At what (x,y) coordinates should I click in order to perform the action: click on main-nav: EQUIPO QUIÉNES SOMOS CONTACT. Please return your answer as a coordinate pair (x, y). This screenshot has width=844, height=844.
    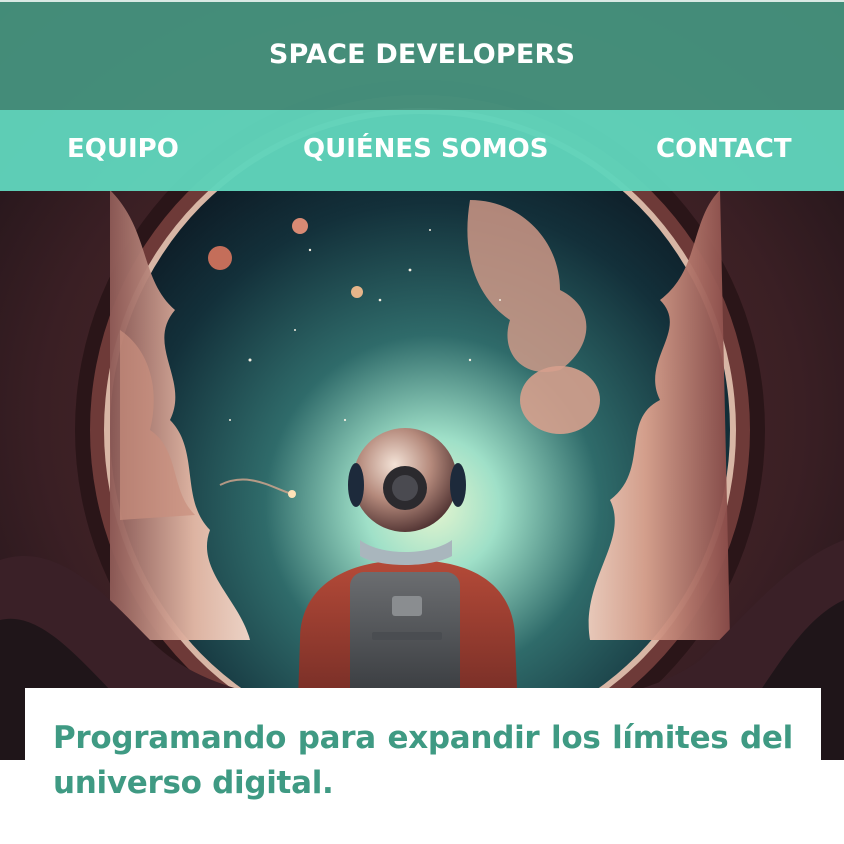
    Looking at the image, I should click on (422, 150).